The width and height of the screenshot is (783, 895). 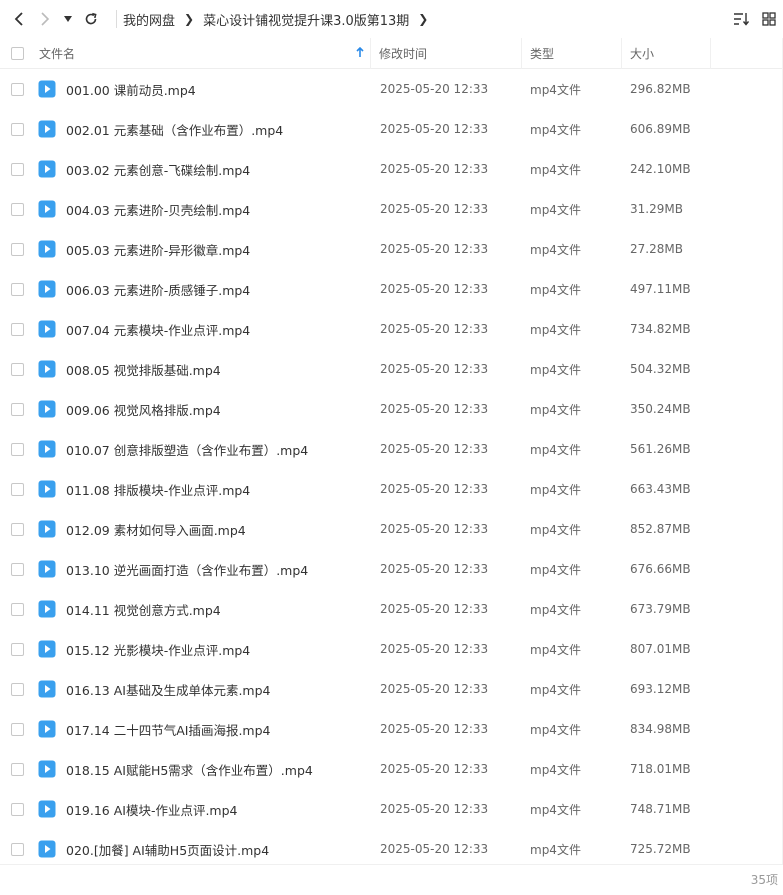 I want to click on file-name: 010.07 创意排版塑造（含作业布置）.mp4, so click(x=214, y=449).